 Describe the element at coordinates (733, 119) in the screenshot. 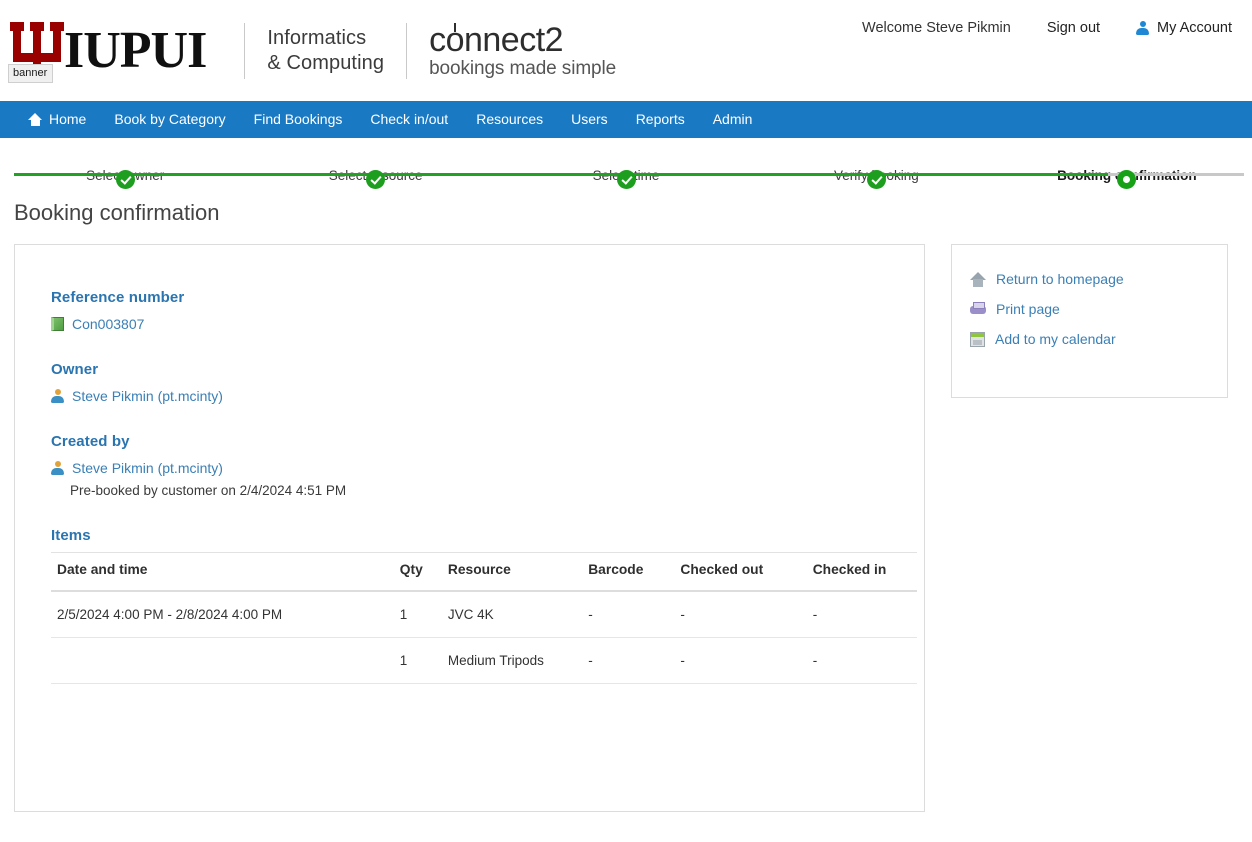

I see `nav-item-admin: Admin` at that location.